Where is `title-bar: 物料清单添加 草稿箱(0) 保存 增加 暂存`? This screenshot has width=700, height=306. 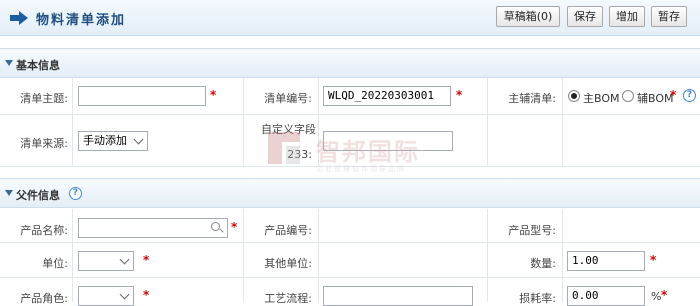
title-bar: 物料清单添加 草稿箱(0) 保存 增加 暂存 is located at coordinates (350, 18).